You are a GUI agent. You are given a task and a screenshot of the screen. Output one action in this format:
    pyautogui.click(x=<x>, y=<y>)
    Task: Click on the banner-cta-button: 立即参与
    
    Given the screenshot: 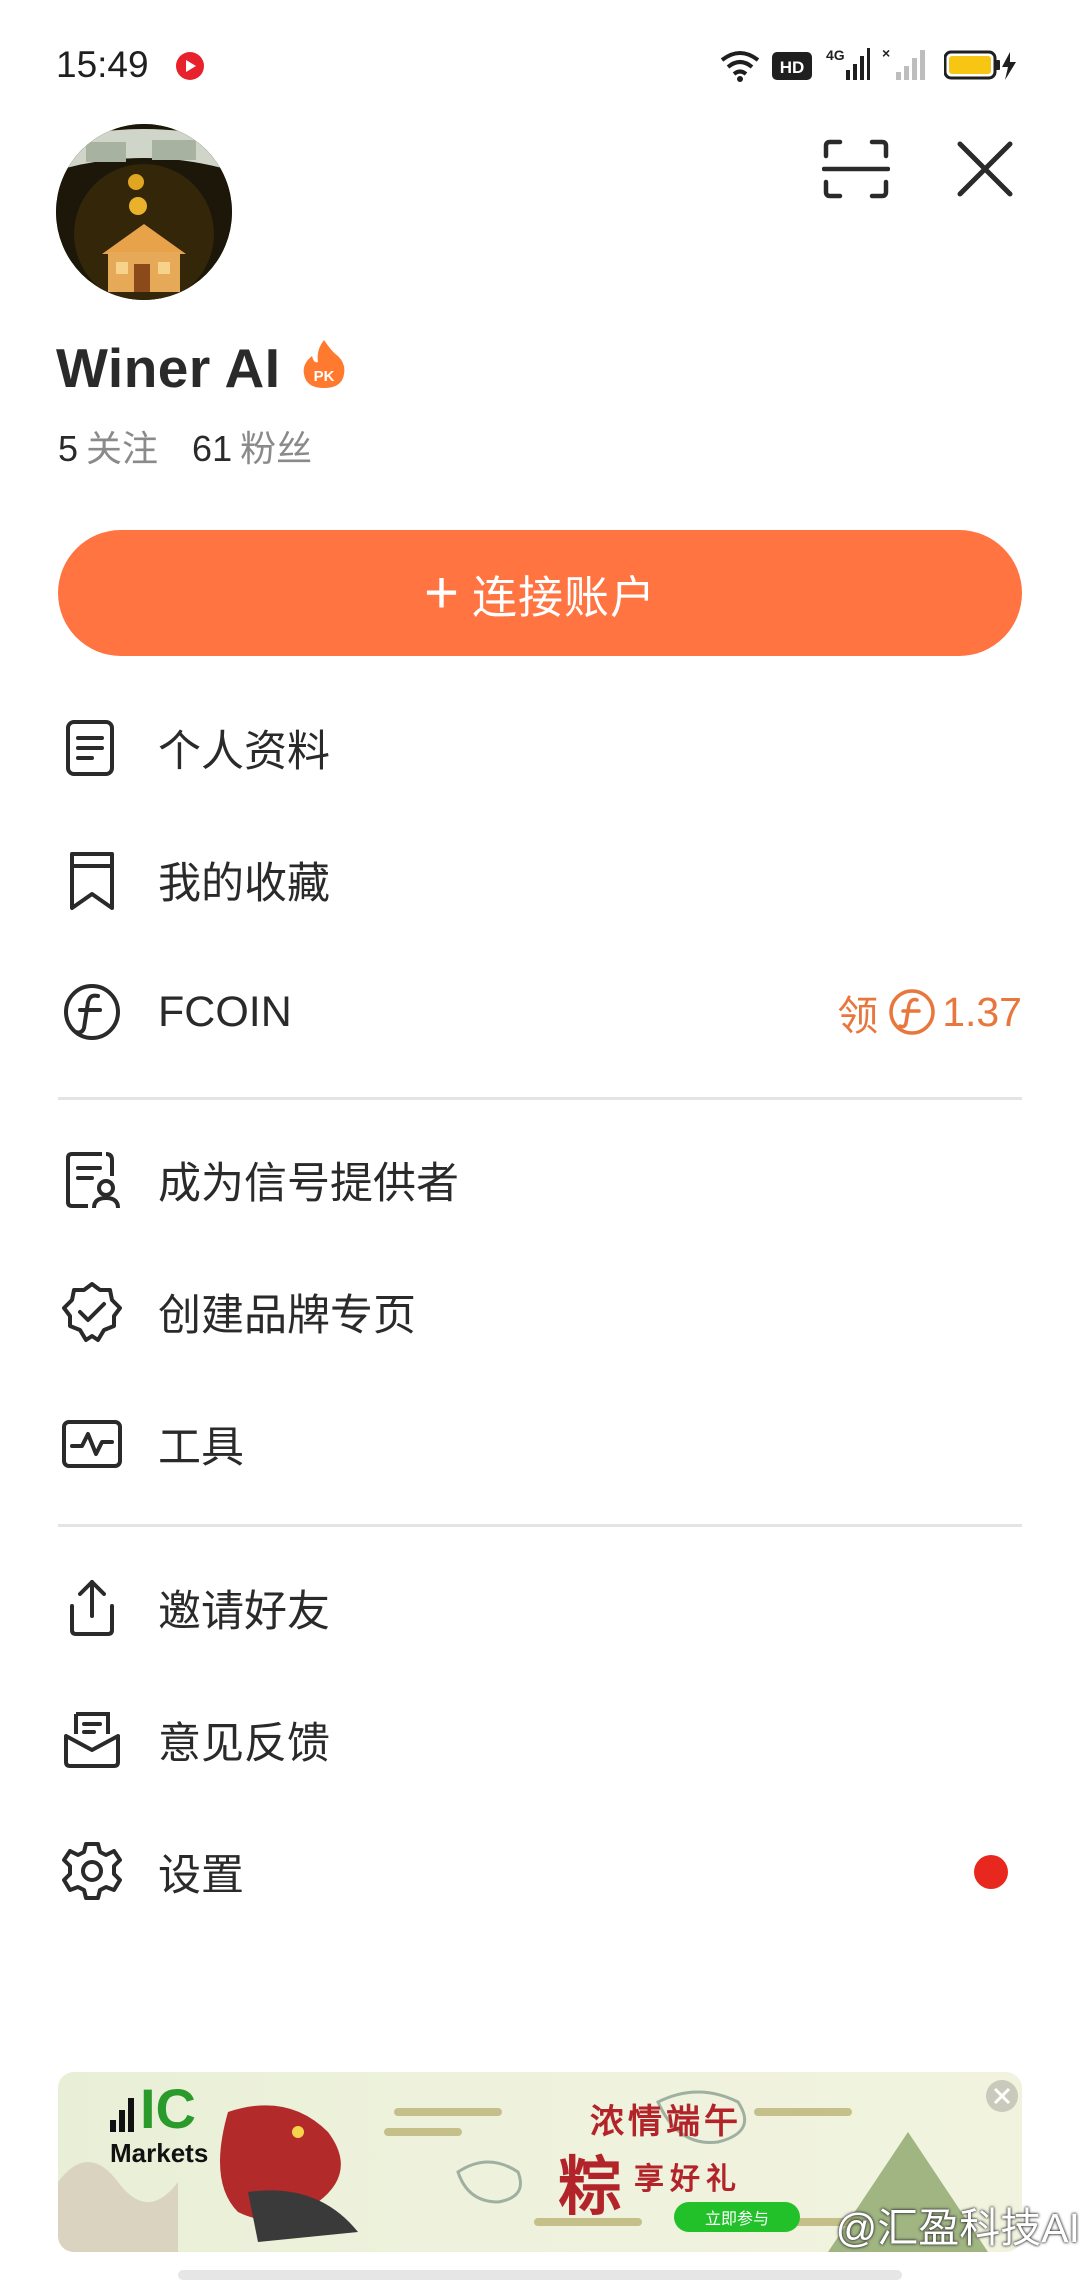 What is the action you would take?
    pyautogui.click(x=737, y=2217)
    